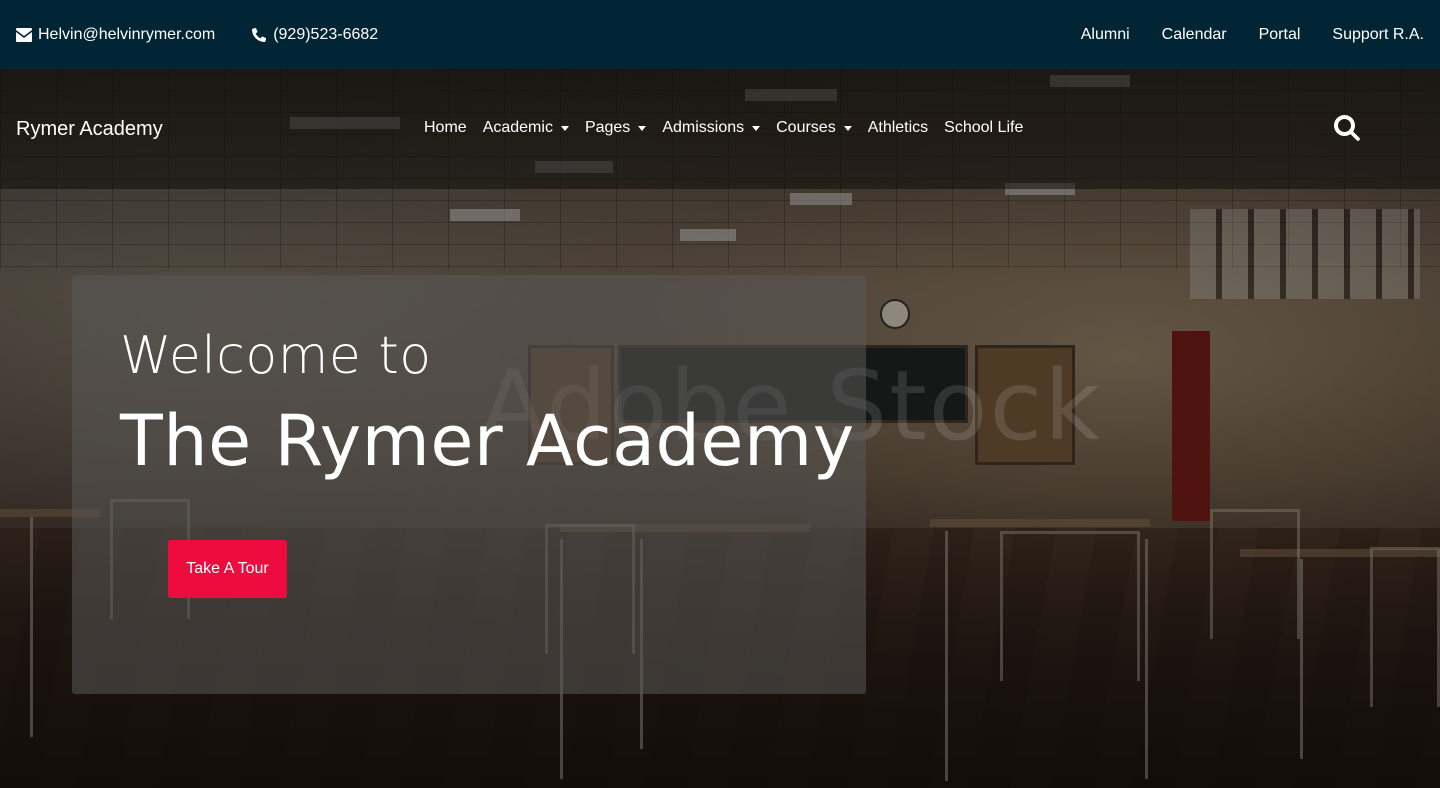 This screenshot has width=1440, height=788. What do you see at coordinates (806, 127) in the screenshot?
I see `nav-label: Courses` at bounding box center [806, 127].